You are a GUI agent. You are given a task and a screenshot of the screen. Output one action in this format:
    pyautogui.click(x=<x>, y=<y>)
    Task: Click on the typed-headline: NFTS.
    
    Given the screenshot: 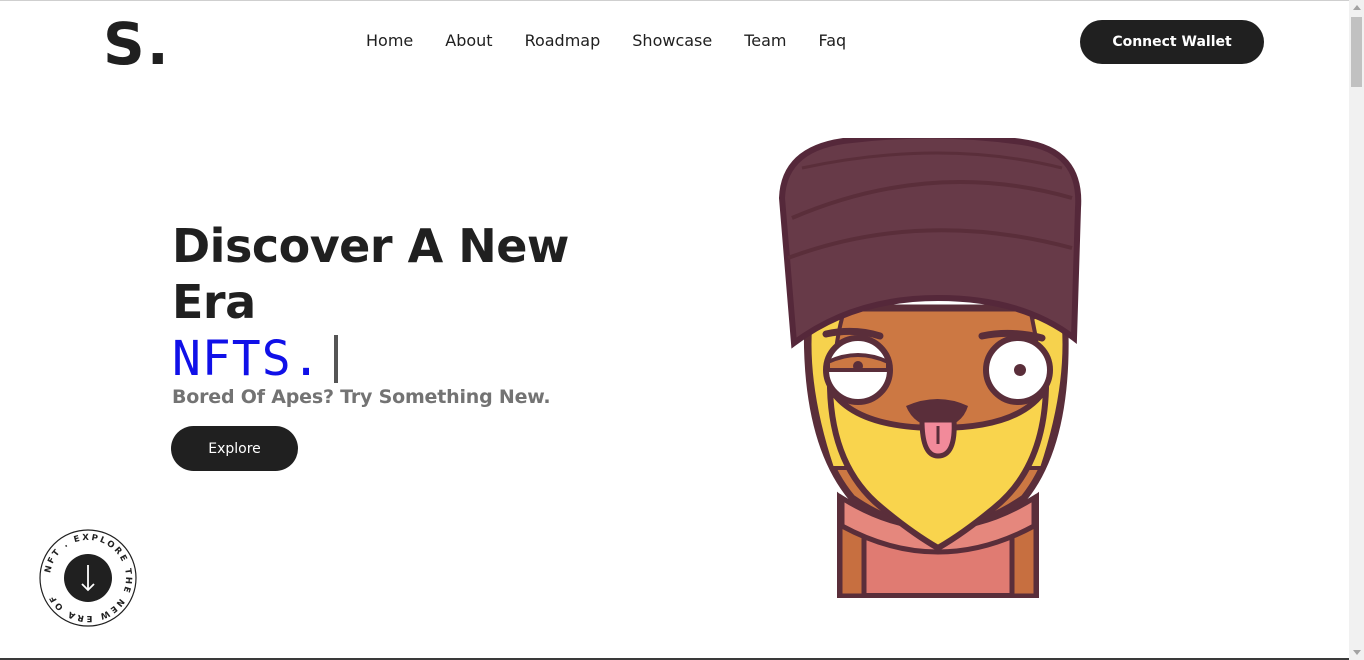 What is the action you would take?
    pyautogui.click(x=255, y=359)
    